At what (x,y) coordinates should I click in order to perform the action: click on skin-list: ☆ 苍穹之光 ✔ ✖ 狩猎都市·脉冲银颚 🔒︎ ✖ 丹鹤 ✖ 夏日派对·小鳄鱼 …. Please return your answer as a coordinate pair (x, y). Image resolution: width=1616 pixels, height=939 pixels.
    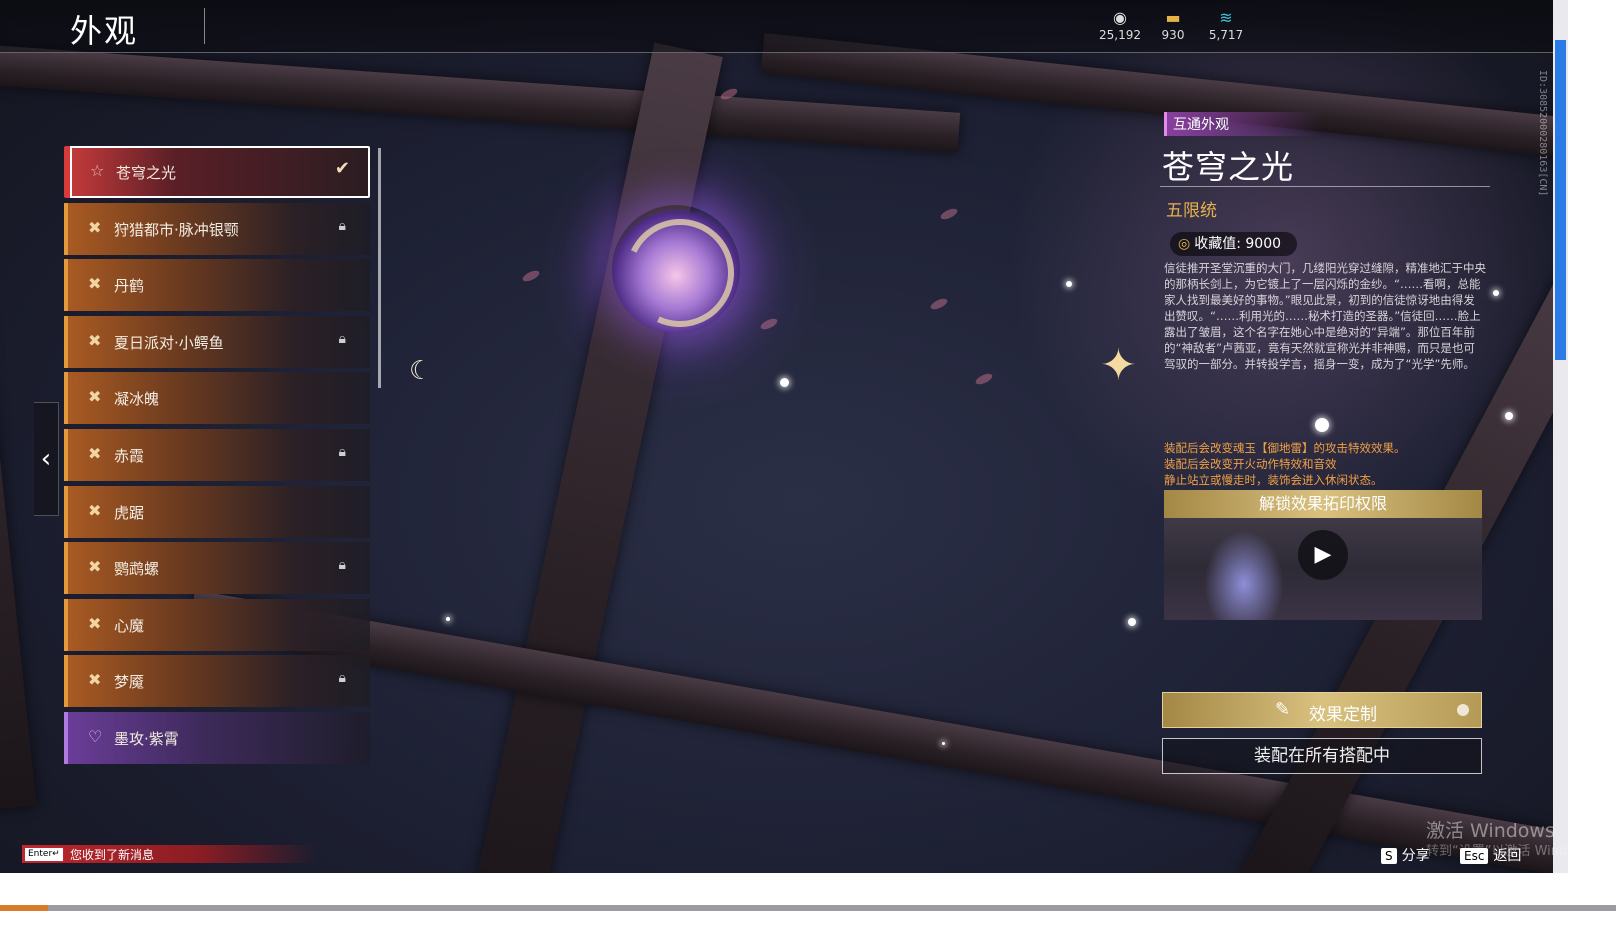
    Looking at the image, I should click on (219, 461).